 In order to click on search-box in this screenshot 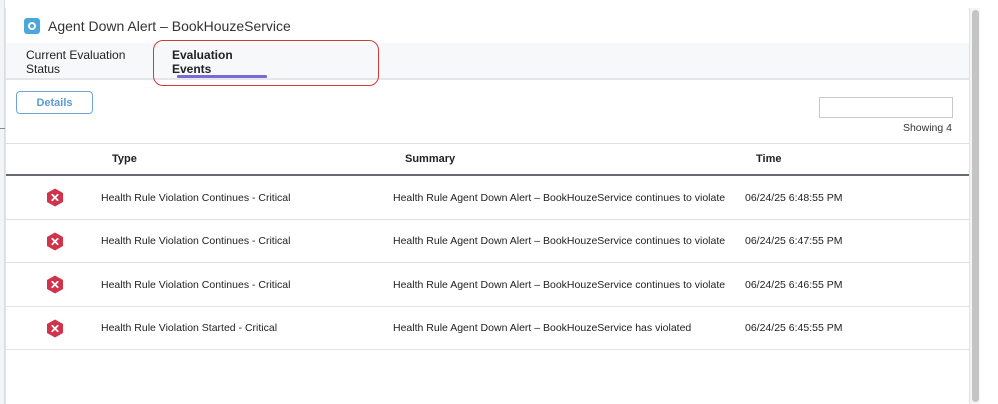, I will do `click(894, 107)`.